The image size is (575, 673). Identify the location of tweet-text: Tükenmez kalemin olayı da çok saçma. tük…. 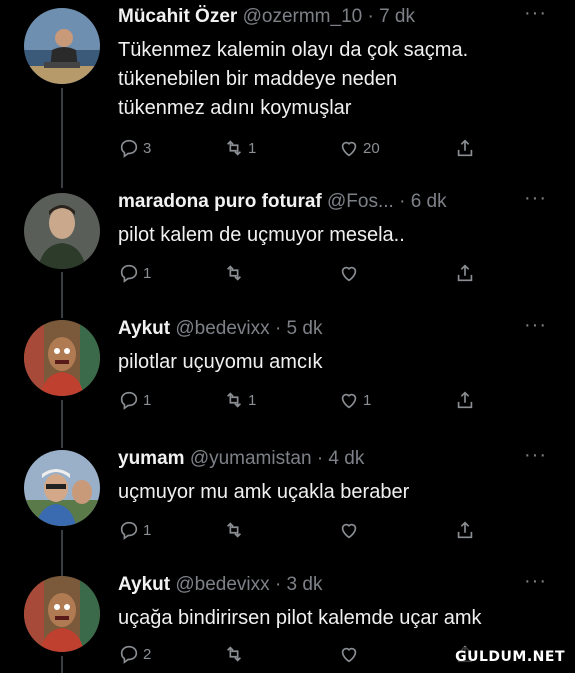
(293, 79).